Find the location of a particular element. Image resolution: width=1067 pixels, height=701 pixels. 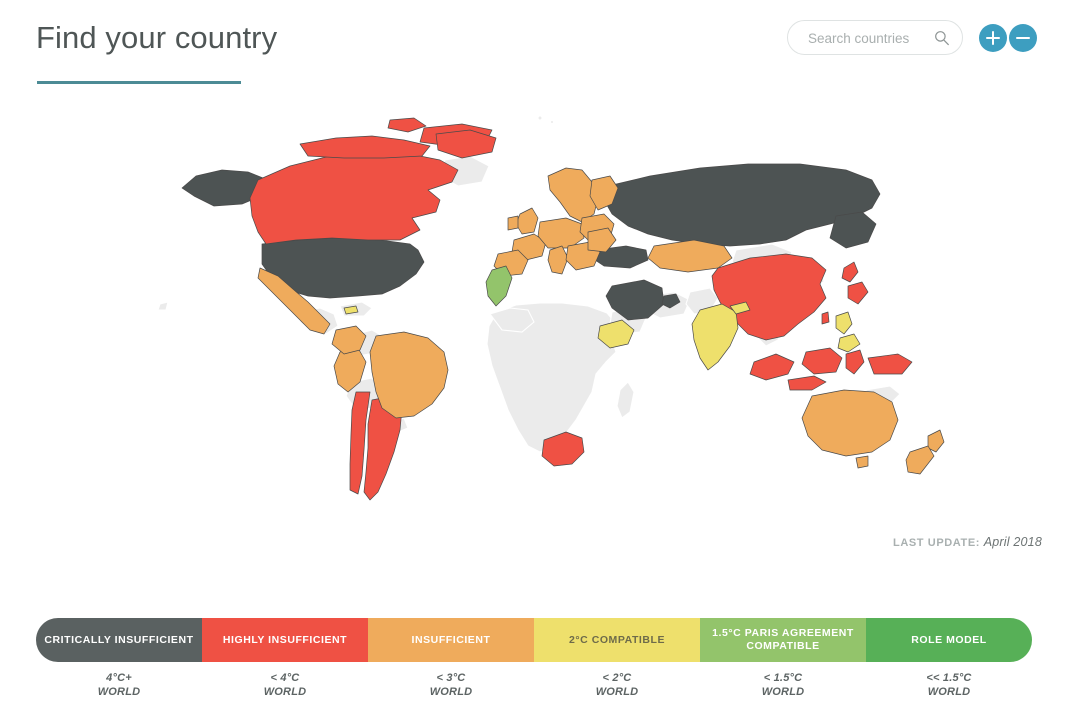

legend-label: CRITICALLY INSUFFICIENT is located at coordinates (119, 639).